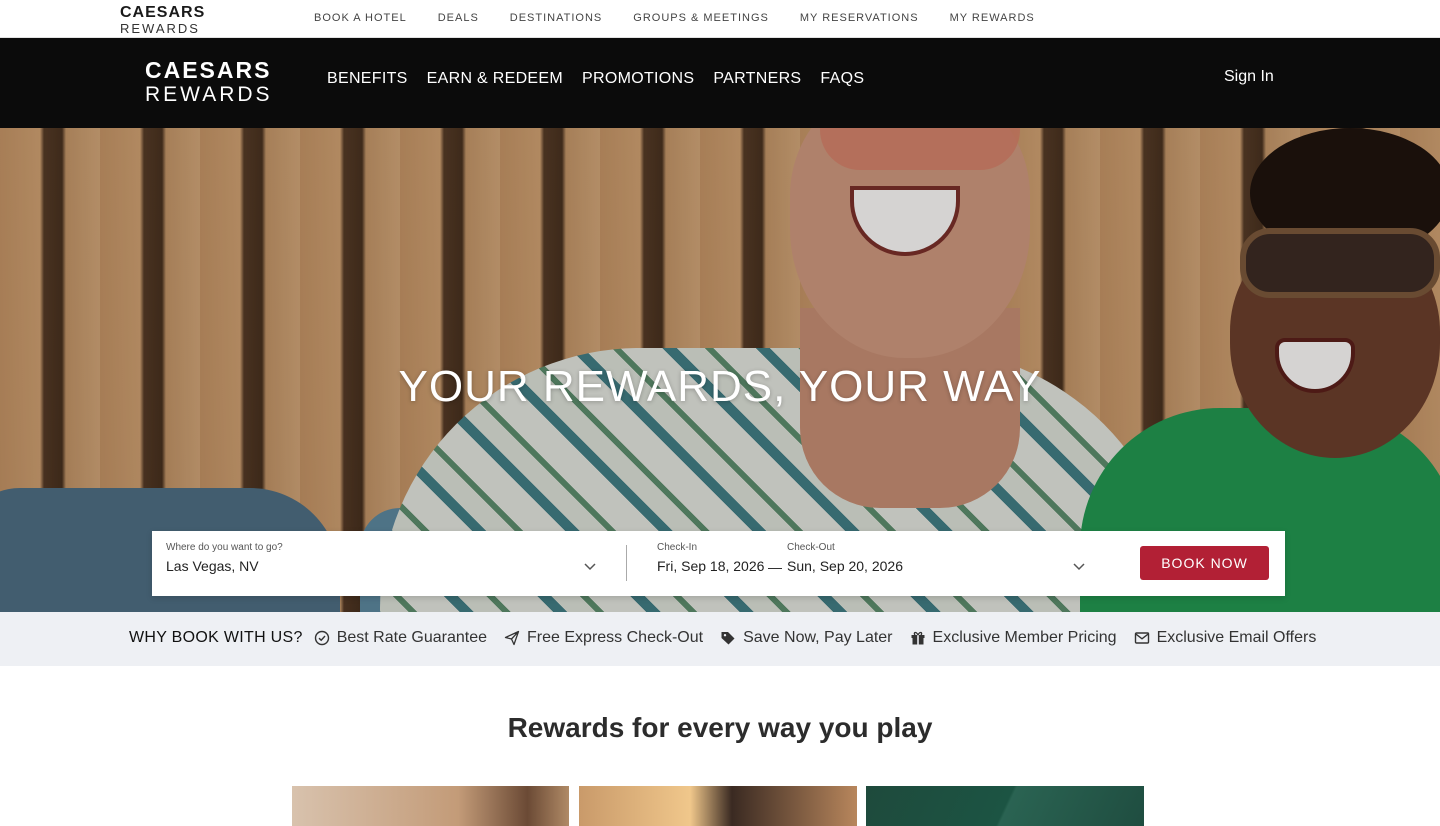 This screenshot has height=826, width=1440. Describe the element at coordinates (208, 70) in the screenshot. I see `logo-line1: CAESARS` at that location.